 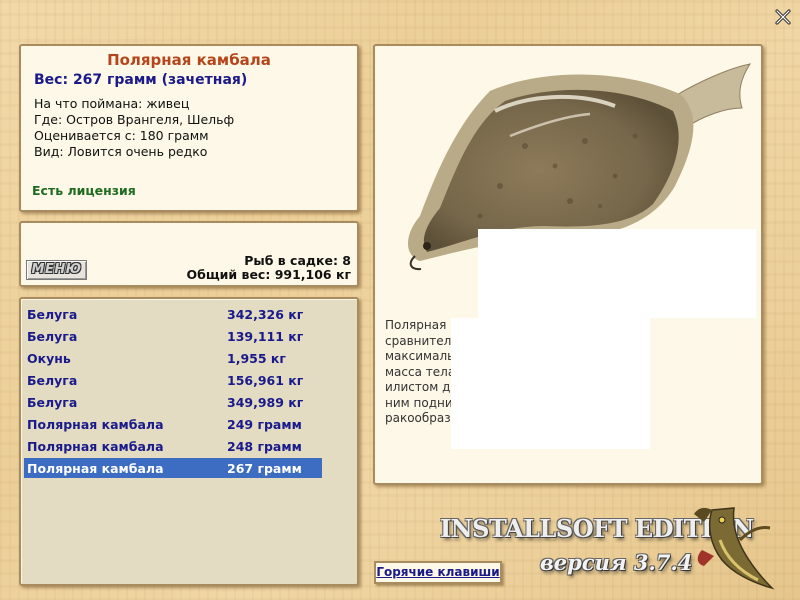 What do you see at coordinates (438, 572) in the screenshot?
I see `hotkeys-button: Горячие клавиши` at bounding box center [438, 572].